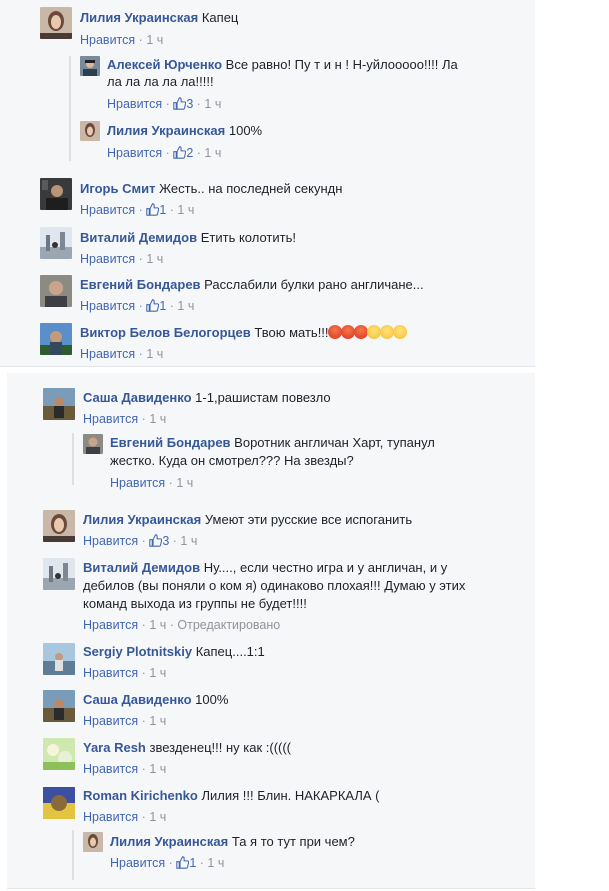 This screenshot has height=891, width=609. What do you see at coordinates (228, 625) in the screenshot?
I see `edited-label: Отредактировано` at bounding box center [228, 625].